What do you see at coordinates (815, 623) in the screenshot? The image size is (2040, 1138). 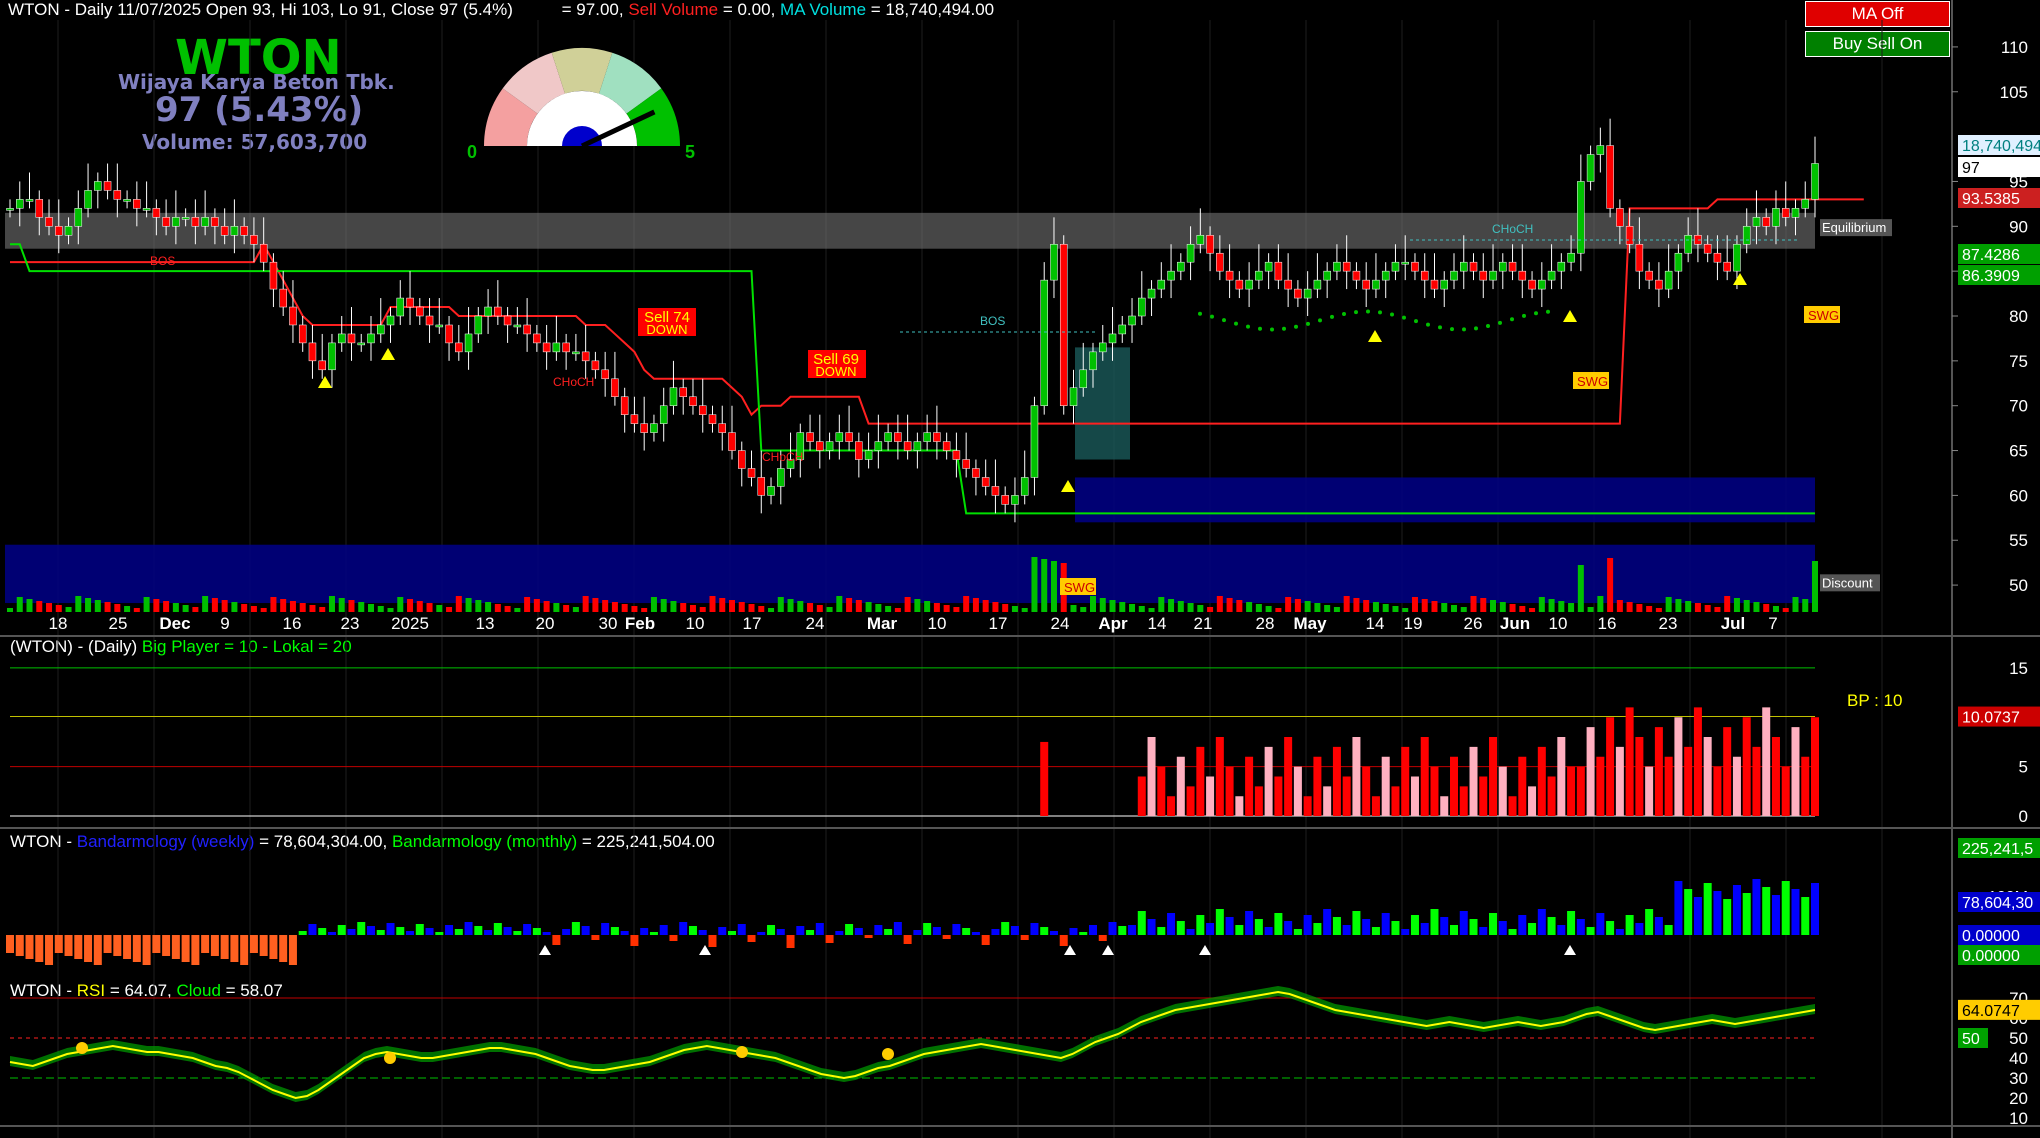 I see `x-axis-label: 24` at bounding box center [815, 623].